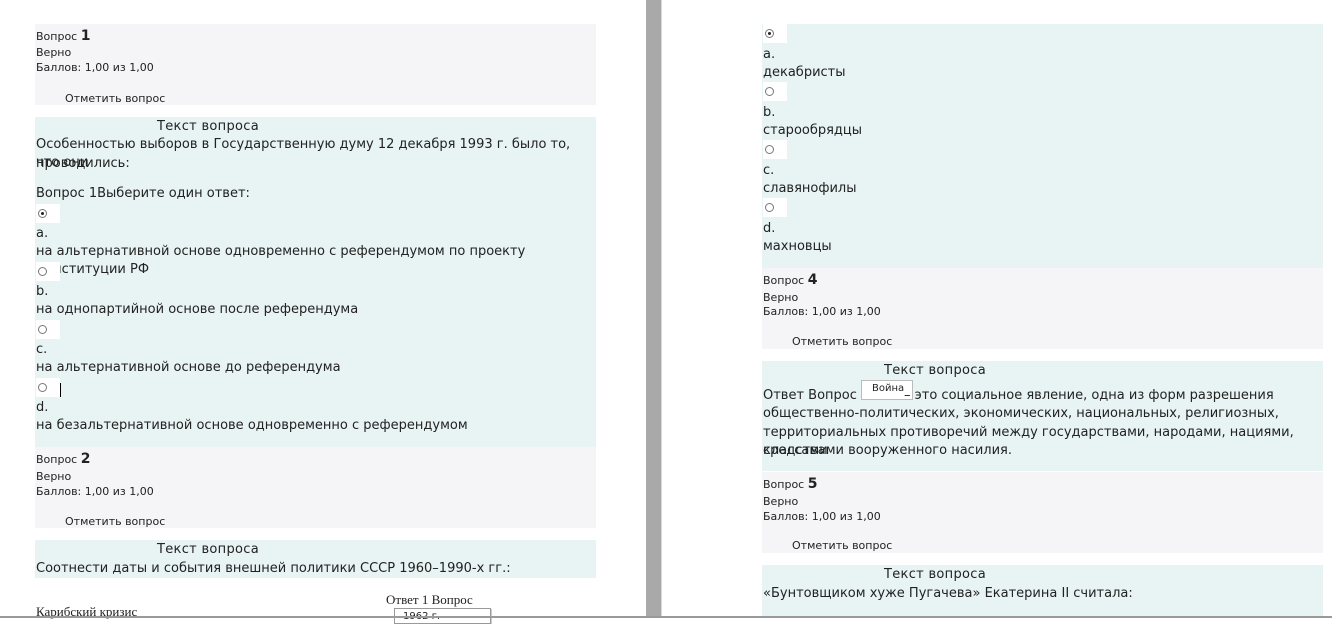 This screenshot has height=624, width=1332. Describe the element at coordinates (429, 599) in the screenshot. I see `match-answer-header: Ответ 1 Вопрос` at that location.